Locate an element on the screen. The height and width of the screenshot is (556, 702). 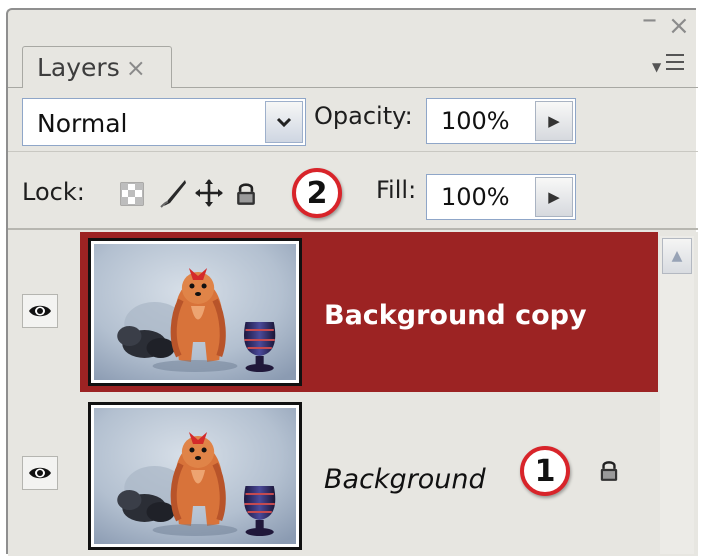
lock-transparent-pixels-icon is located at coordinates (132, 196).